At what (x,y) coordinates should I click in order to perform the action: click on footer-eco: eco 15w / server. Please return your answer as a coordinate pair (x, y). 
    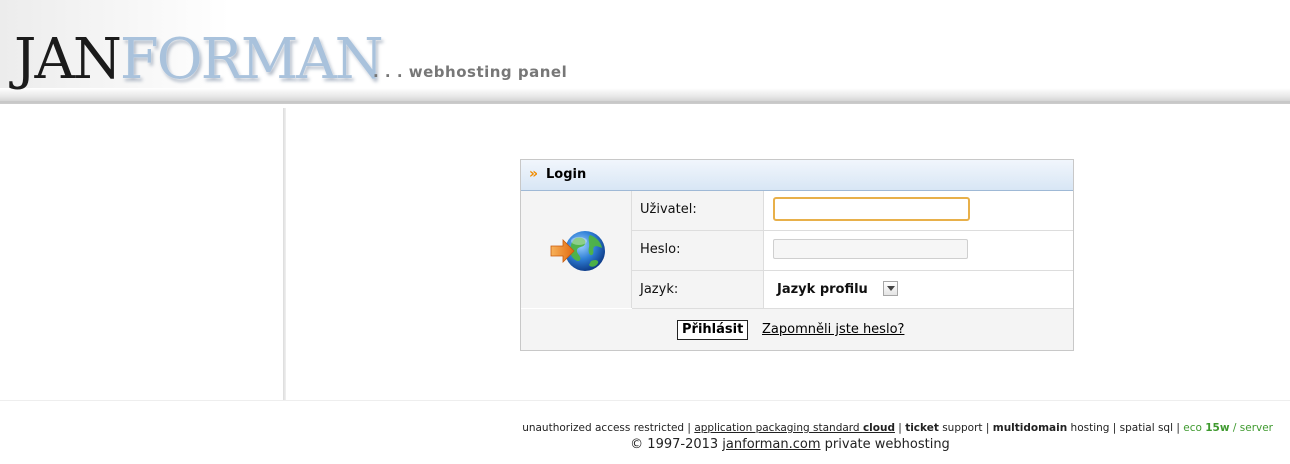
    Looking at the image, I should click on (1228, 428).